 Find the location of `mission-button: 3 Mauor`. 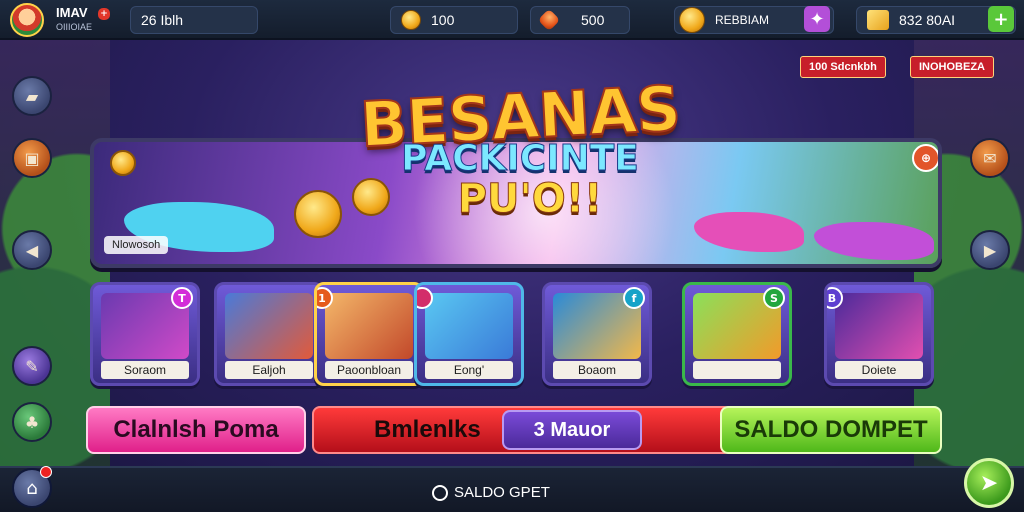

mission-button: 3 Mauor is located at coordinates (572, 430).